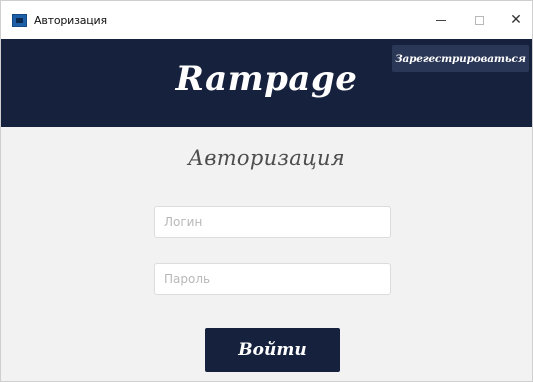  I want to click on minimize-button, so click(441, 20).